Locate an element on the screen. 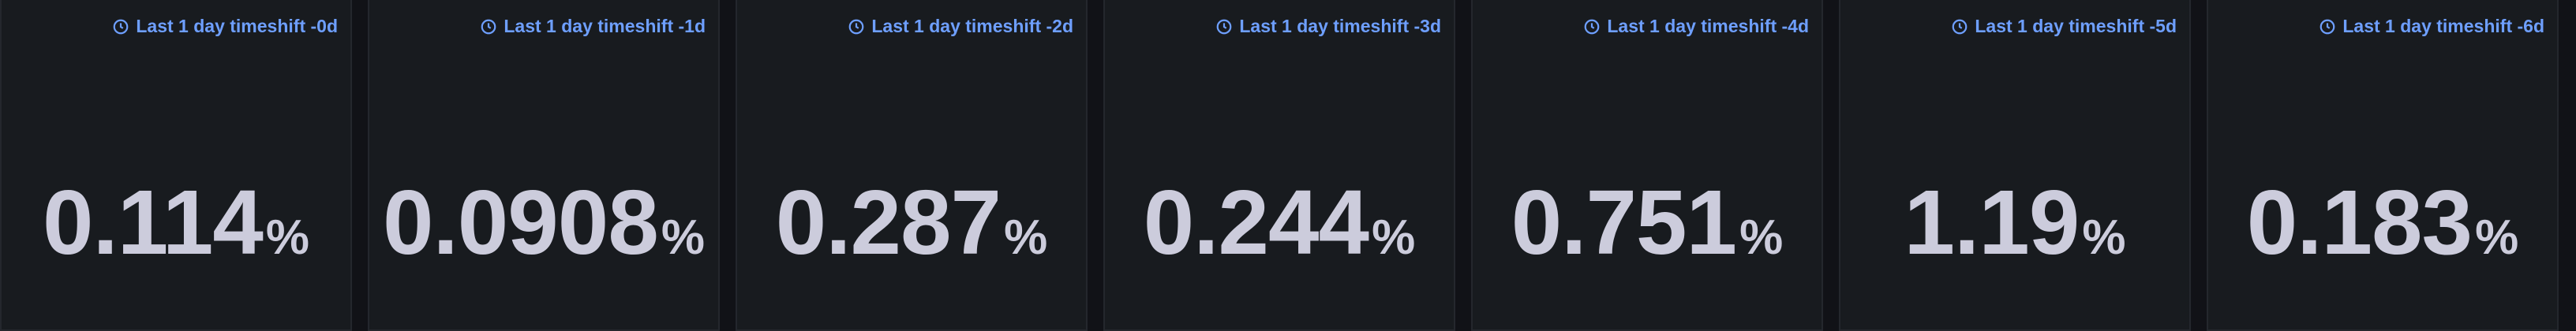 The image size is (2576, 331). stat-value: 0.287 is located at coordinates (888, 222).